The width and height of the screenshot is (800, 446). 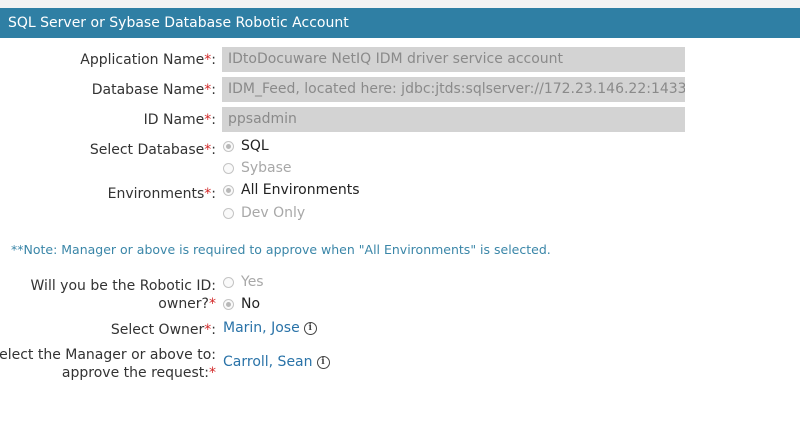 What do you see at coordinates (400, 4) in the screenshot?
I see `top-strip` at bounding box center [400, 4].